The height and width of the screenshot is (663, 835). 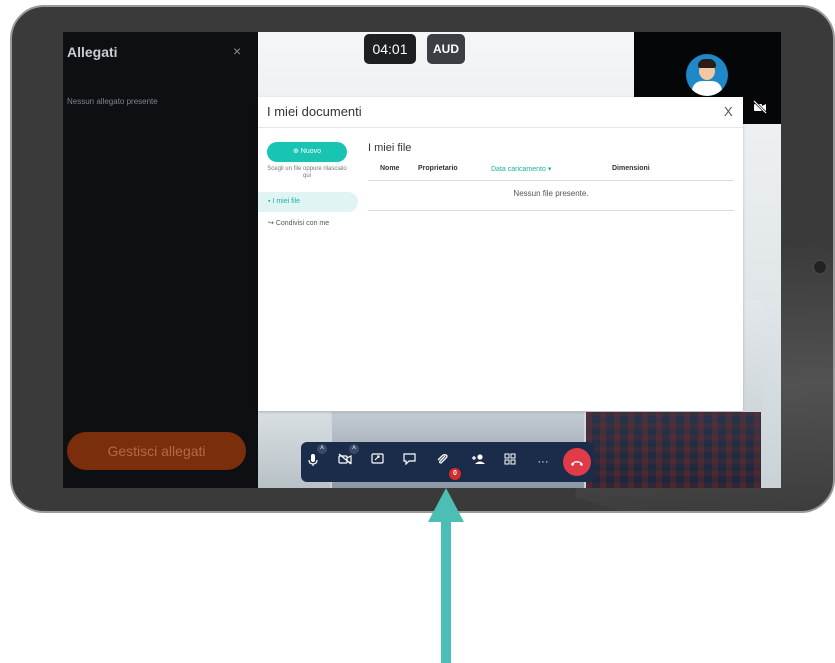 I want to click on new-file-button: ⊕ Nuovo, so click(x=307, y=152).